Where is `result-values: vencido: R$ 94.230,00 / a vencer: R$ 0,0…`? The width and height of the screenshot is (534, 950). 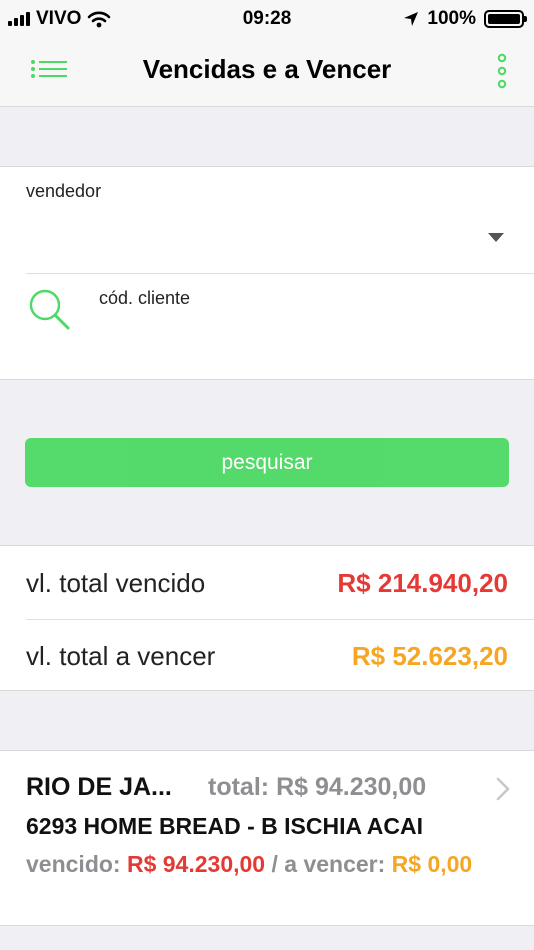 result-values: vencido: R$ 94.230,00 / a vencer: R$ 0,0… is located at coordinates (261, 864).